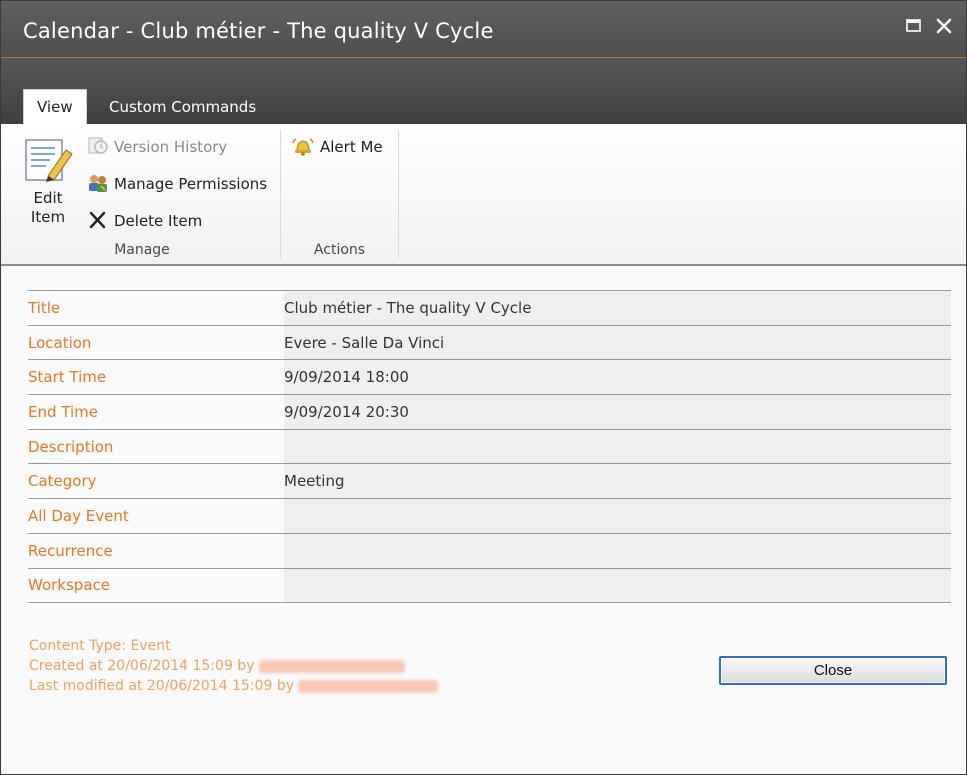 This screenshot has width=967, height=775. I want to click on table-row: Title Club métier - The quality V Cycle, so click(489, 308).